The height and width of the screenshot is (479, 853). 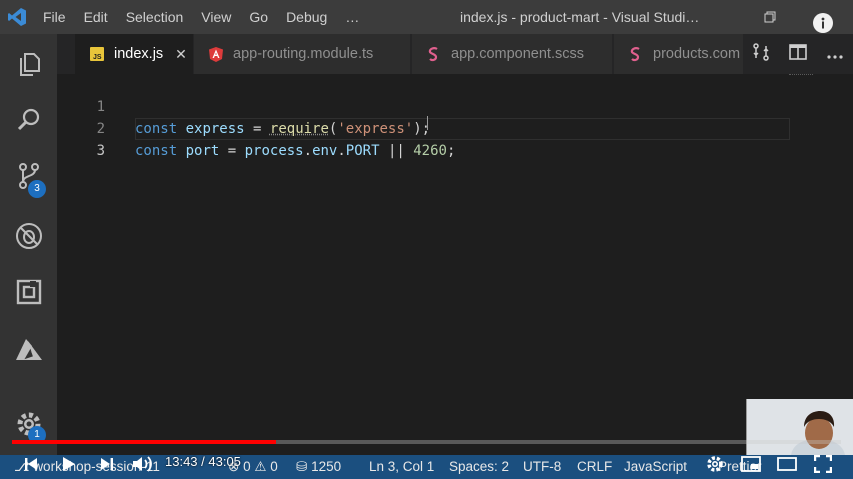 I want to click on tab-app-component-scss: app.component.scss, so click(x=512, y=54).